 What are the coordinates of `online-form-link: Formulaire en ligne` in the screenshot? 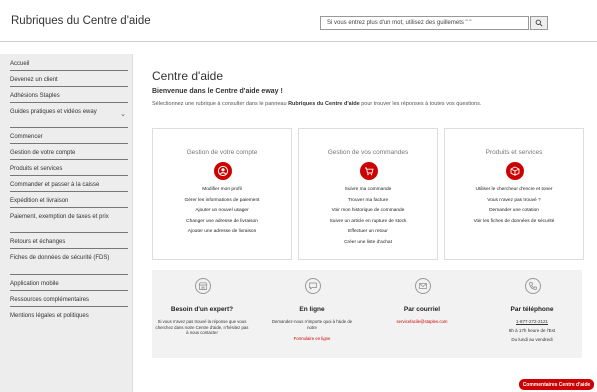 It's located at (312, 339).